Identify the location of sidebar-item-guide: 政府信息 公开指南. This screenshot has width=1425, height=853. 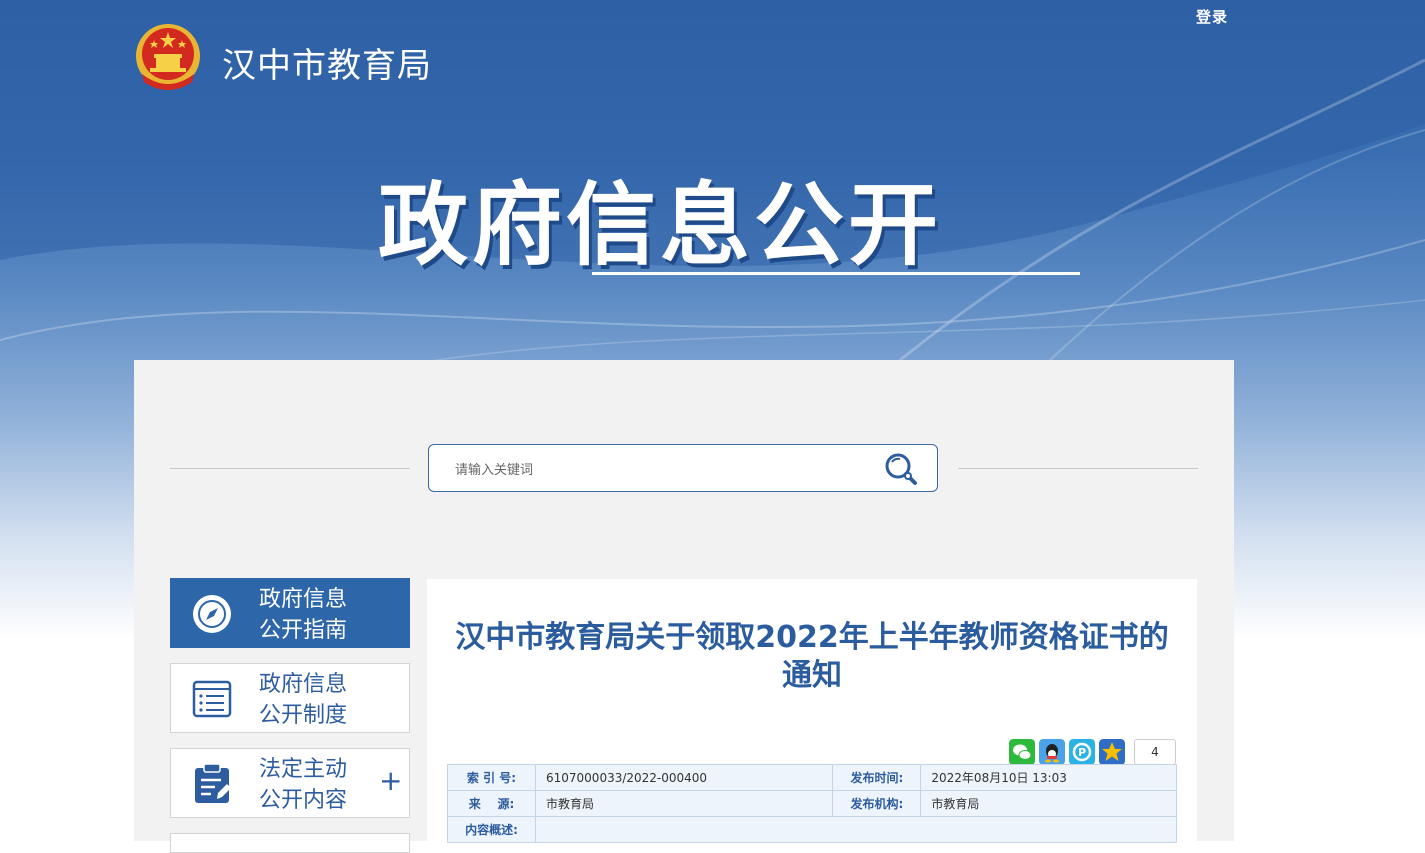
(290, 613).